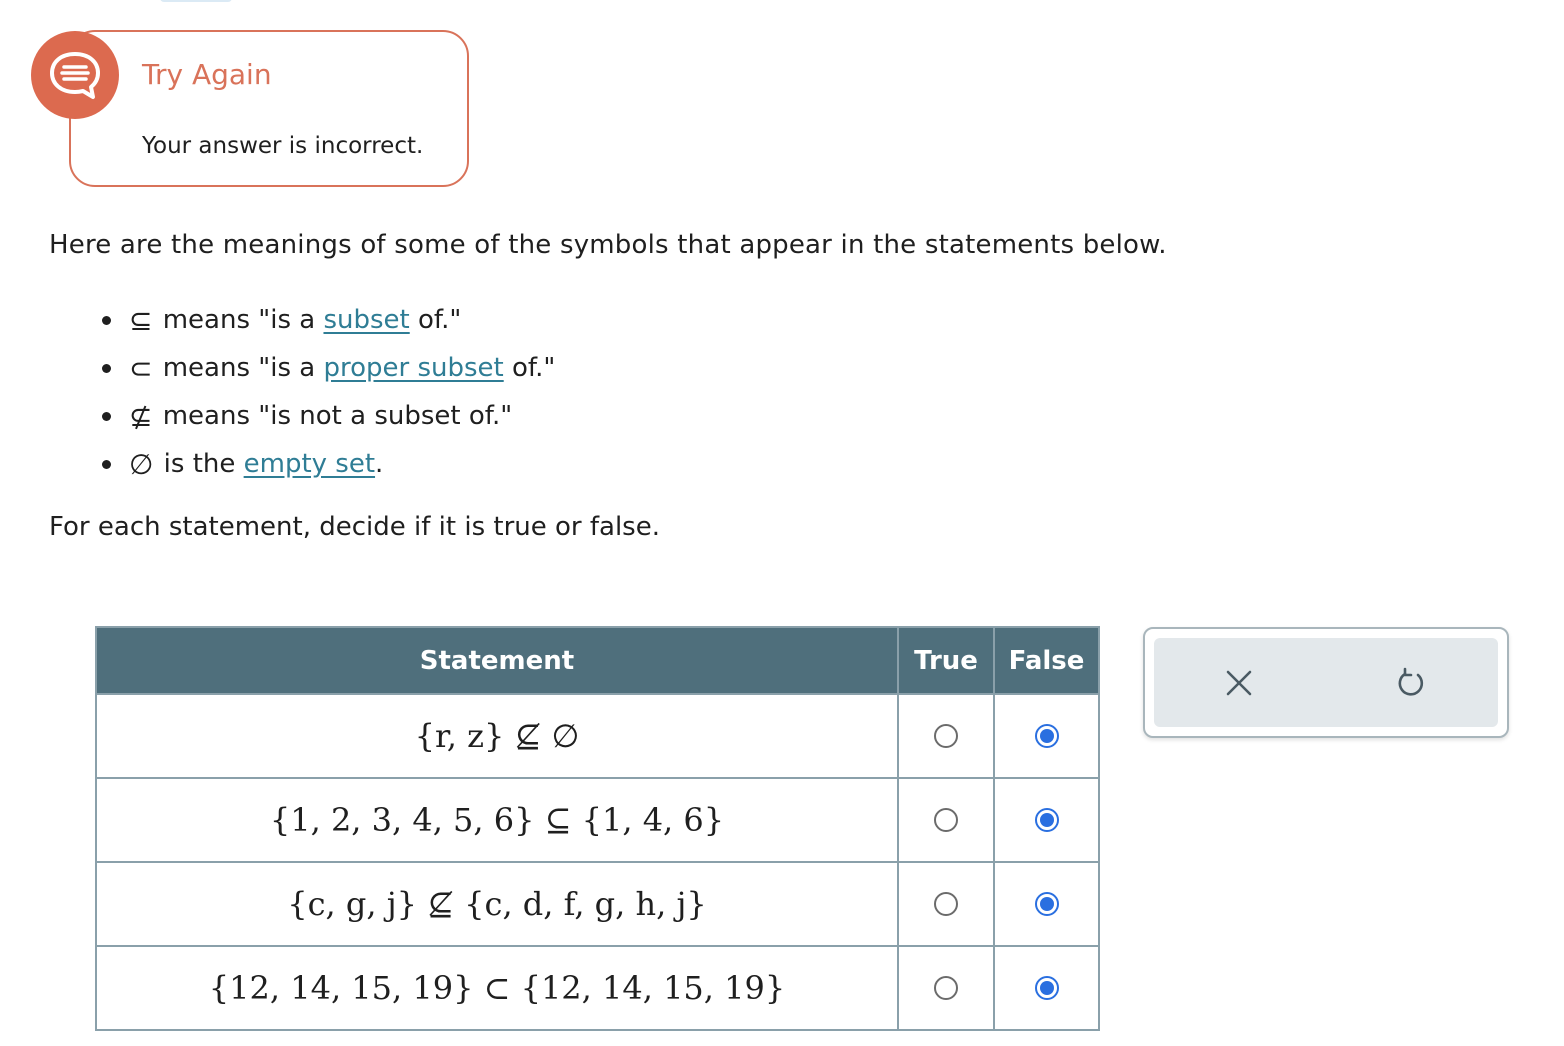 This screenshot has height=1046, width=1564. What do you see at coordinates (141, 464) in the screenshot?
I see `empty-set-symbol: ∅` at bounding box center [141, 464].